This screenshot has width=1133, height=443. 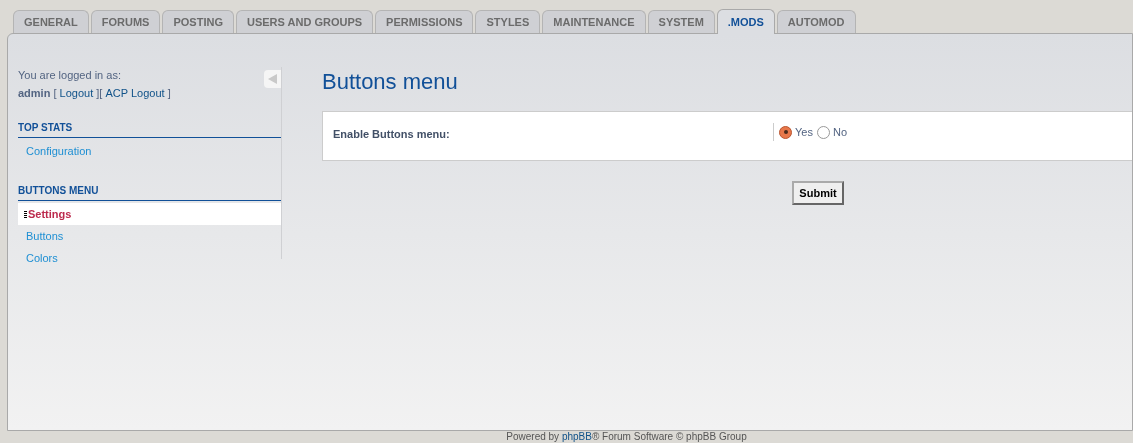 I want to click on nav-tab: FORUMS, so click(x=125, y=21).